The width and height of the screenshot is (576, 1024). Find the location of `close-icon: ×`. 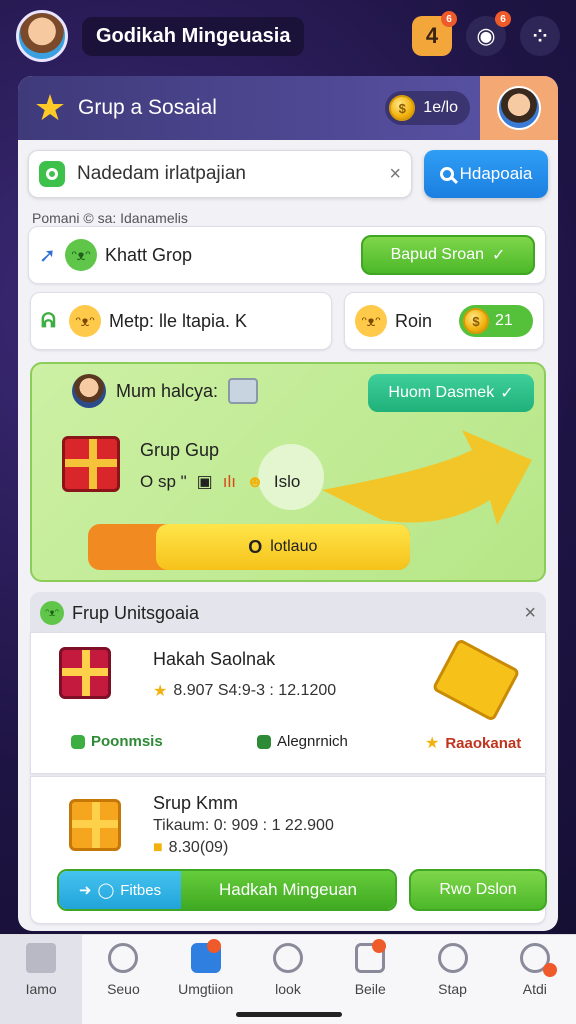

close-icon: × is located at coordinates (530, 613).